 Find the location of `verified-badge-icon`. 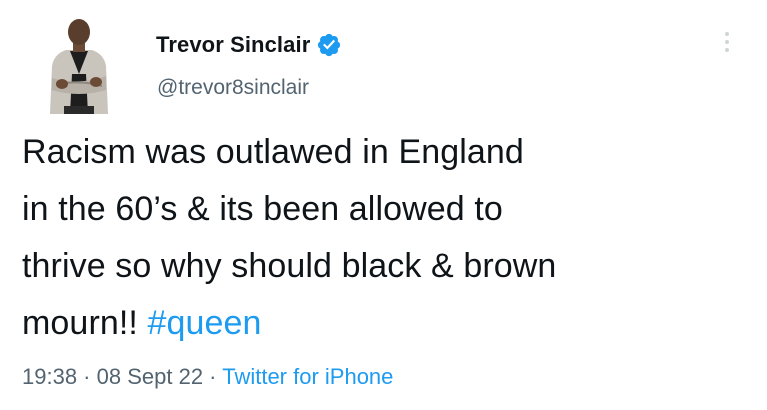

verified-badge-icon is located at coordinates (329, 45).